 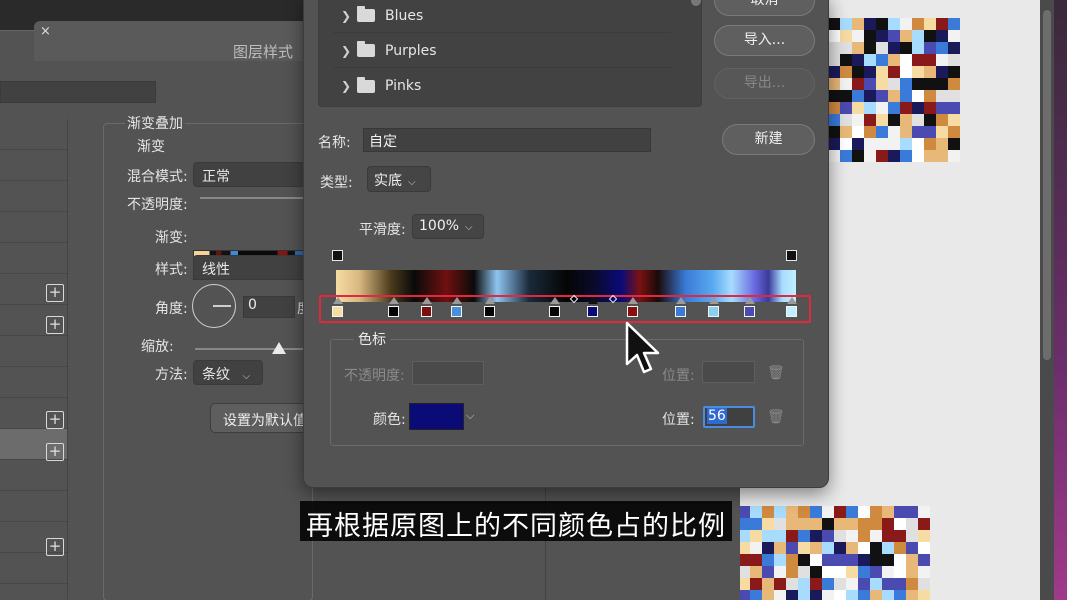 What do you see at coordinates (776, 417) in the screenshot?
I see `delete-color-stop-icon: 🗑` at bounding box center [776, 417].